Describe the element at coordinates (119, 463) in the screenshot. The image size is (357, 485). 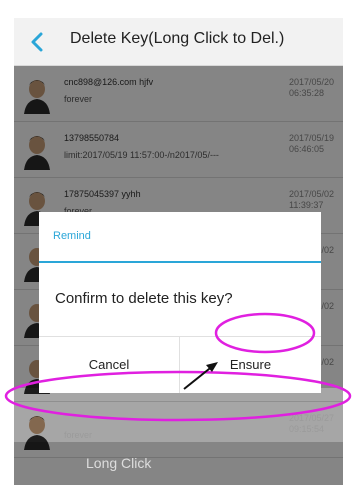
I see `long-click-label: Long Click` at that location.